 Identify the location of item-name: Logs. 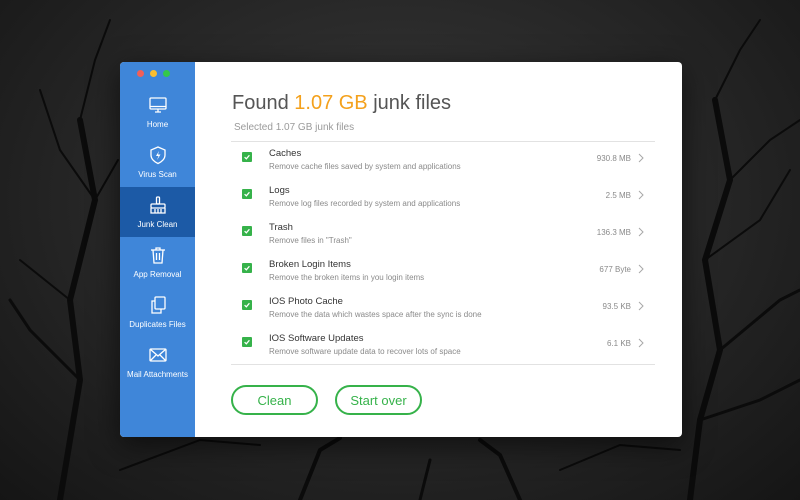
(279, 190).